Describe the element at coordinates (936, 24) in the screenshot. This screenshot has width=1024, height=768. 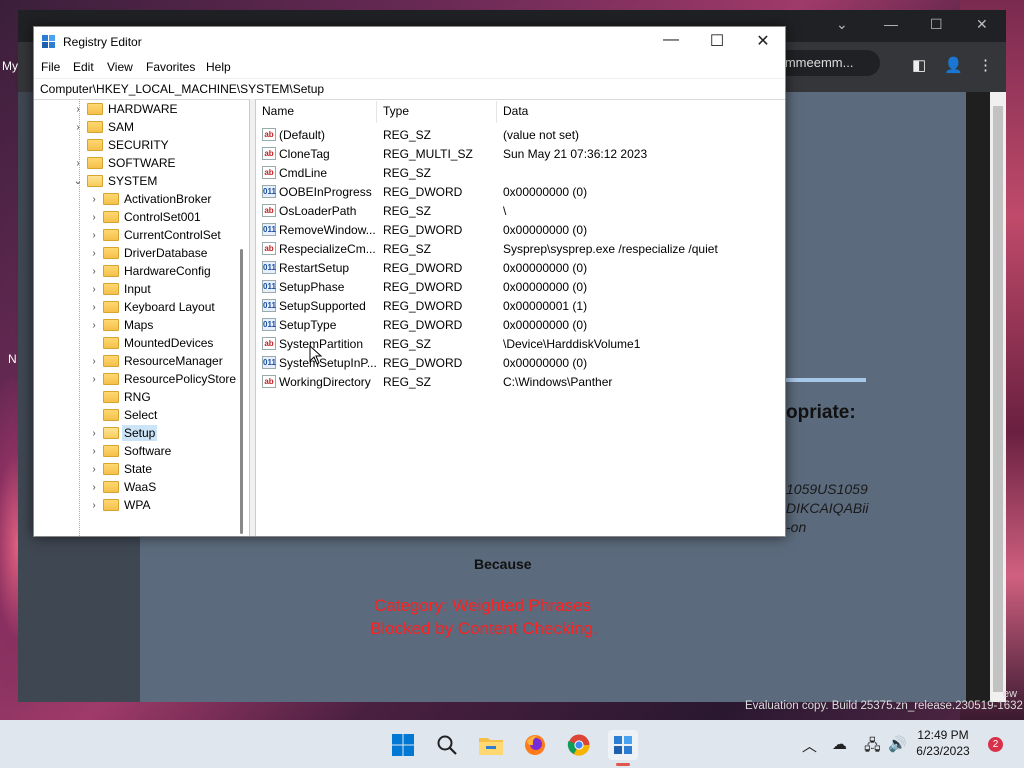
I see `maximize-icon: ☐` at that location.